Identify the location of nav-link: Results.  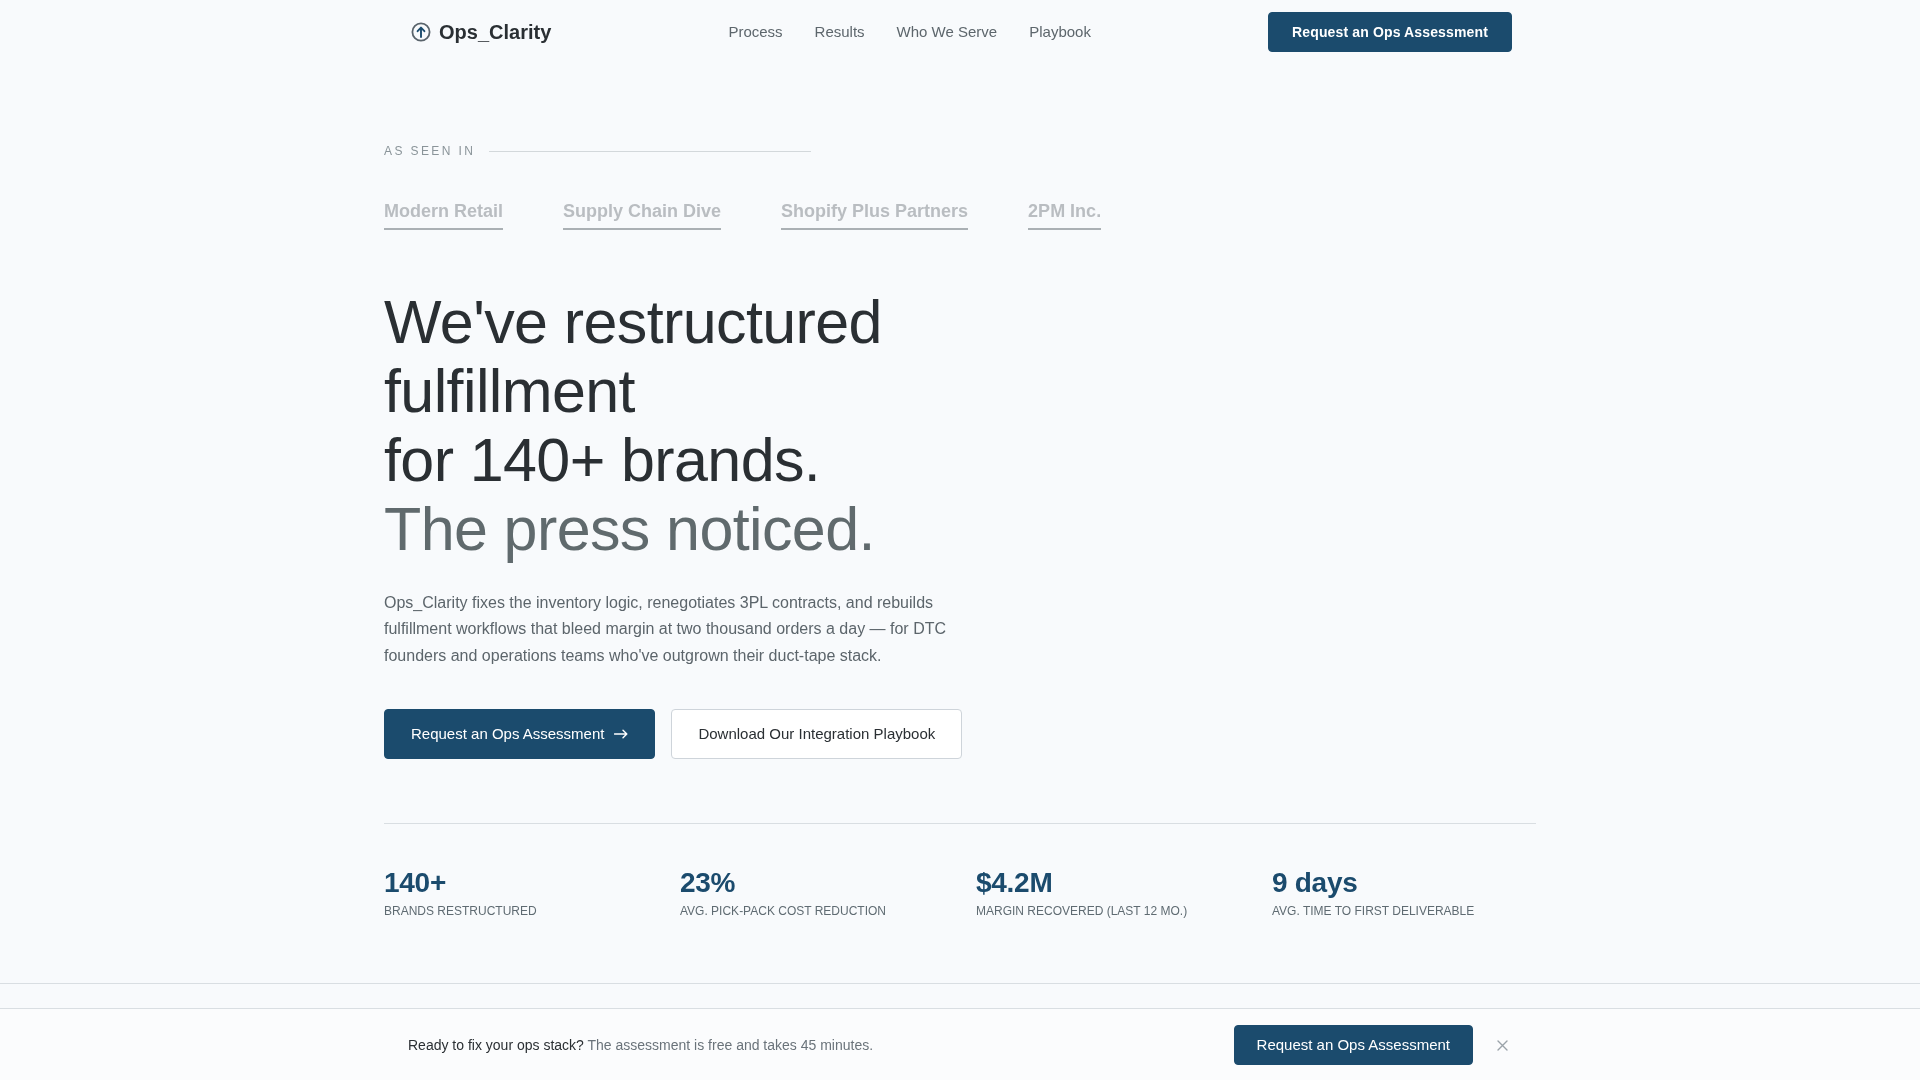
(839, 32).